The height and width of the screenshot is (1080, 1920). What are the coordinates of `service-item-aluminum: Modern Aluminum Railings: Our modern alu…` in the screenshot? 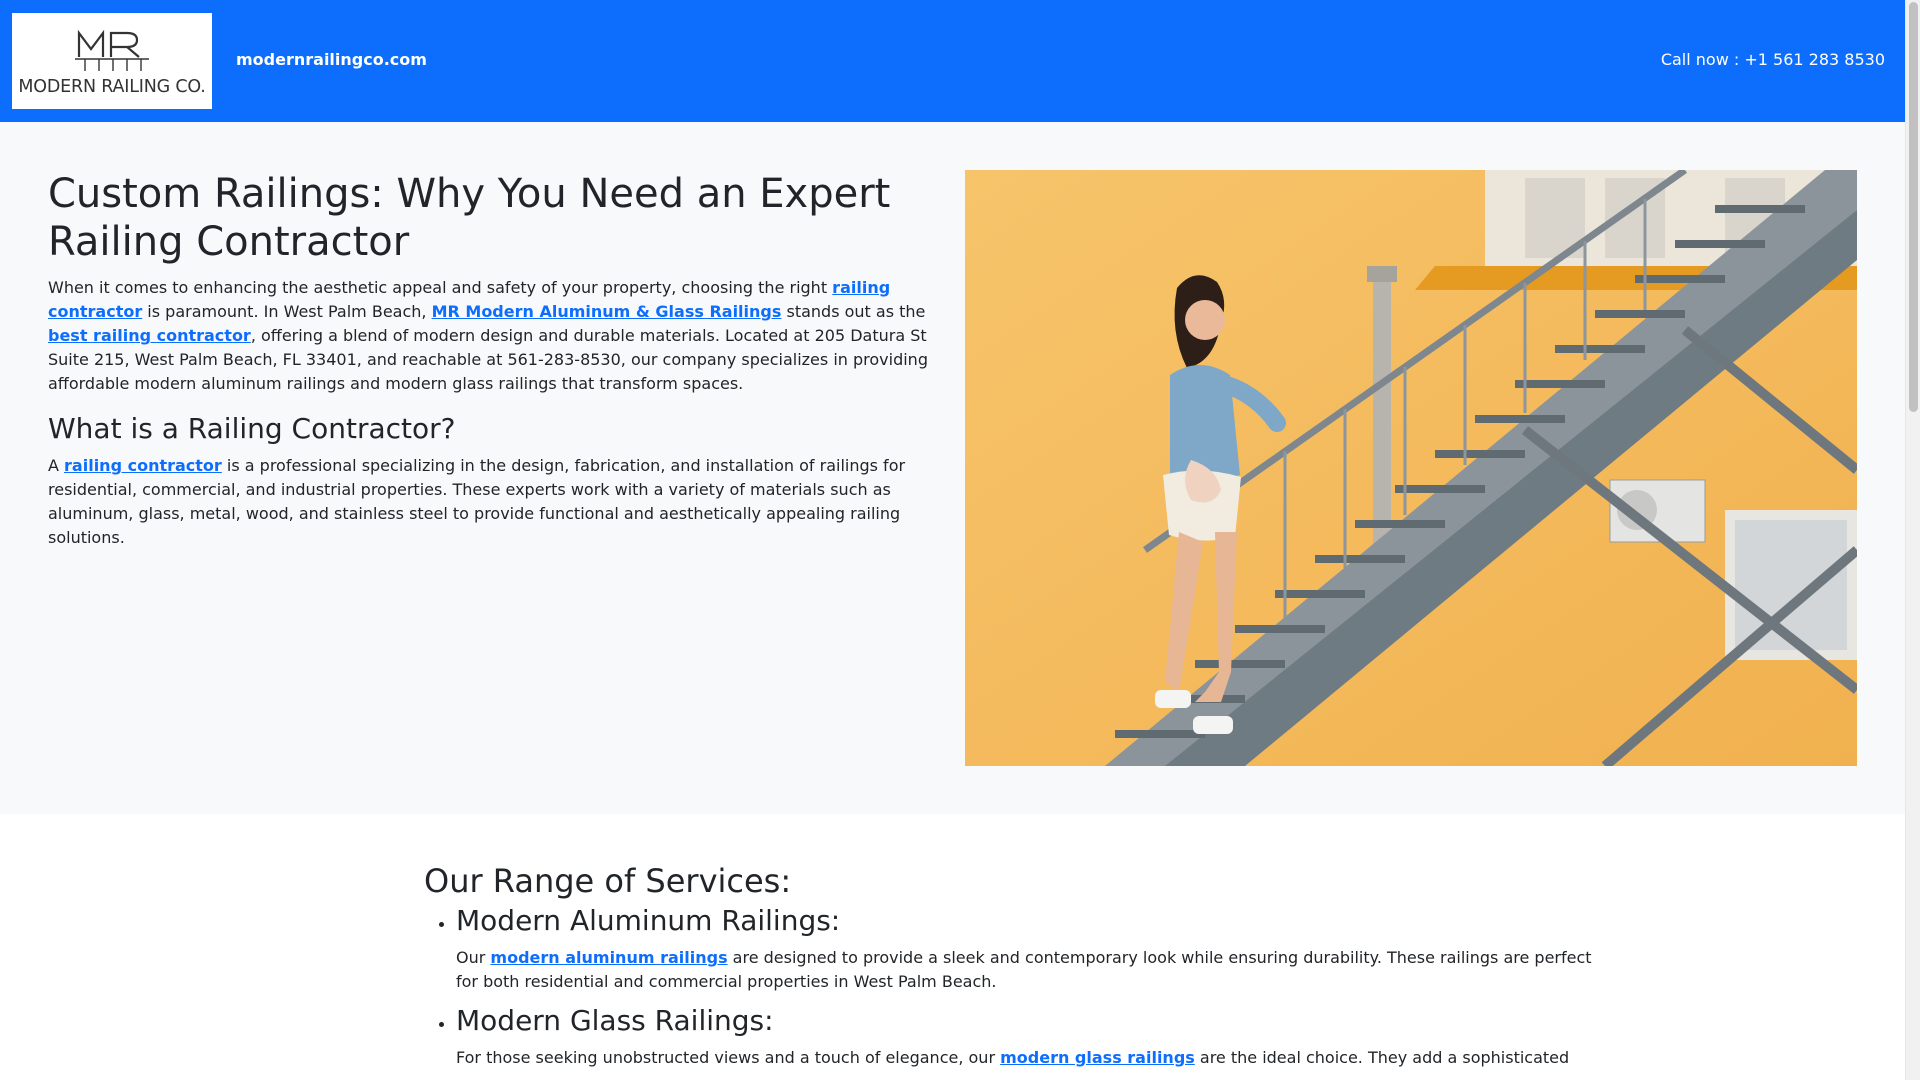 It's located at (1030, 949).